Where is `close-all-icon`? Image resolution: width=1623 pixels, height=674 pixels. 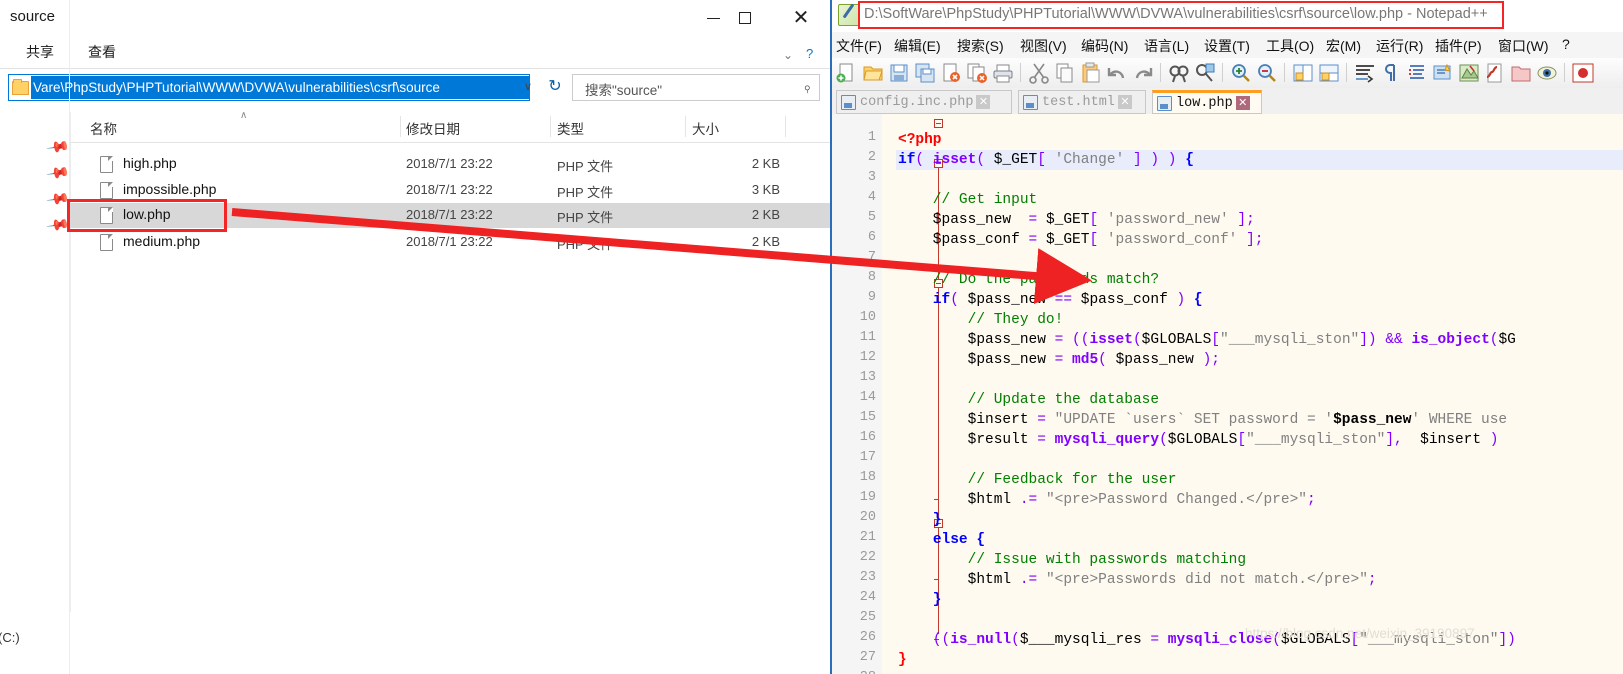
close-all-icon is located at coordinates (977, 73).